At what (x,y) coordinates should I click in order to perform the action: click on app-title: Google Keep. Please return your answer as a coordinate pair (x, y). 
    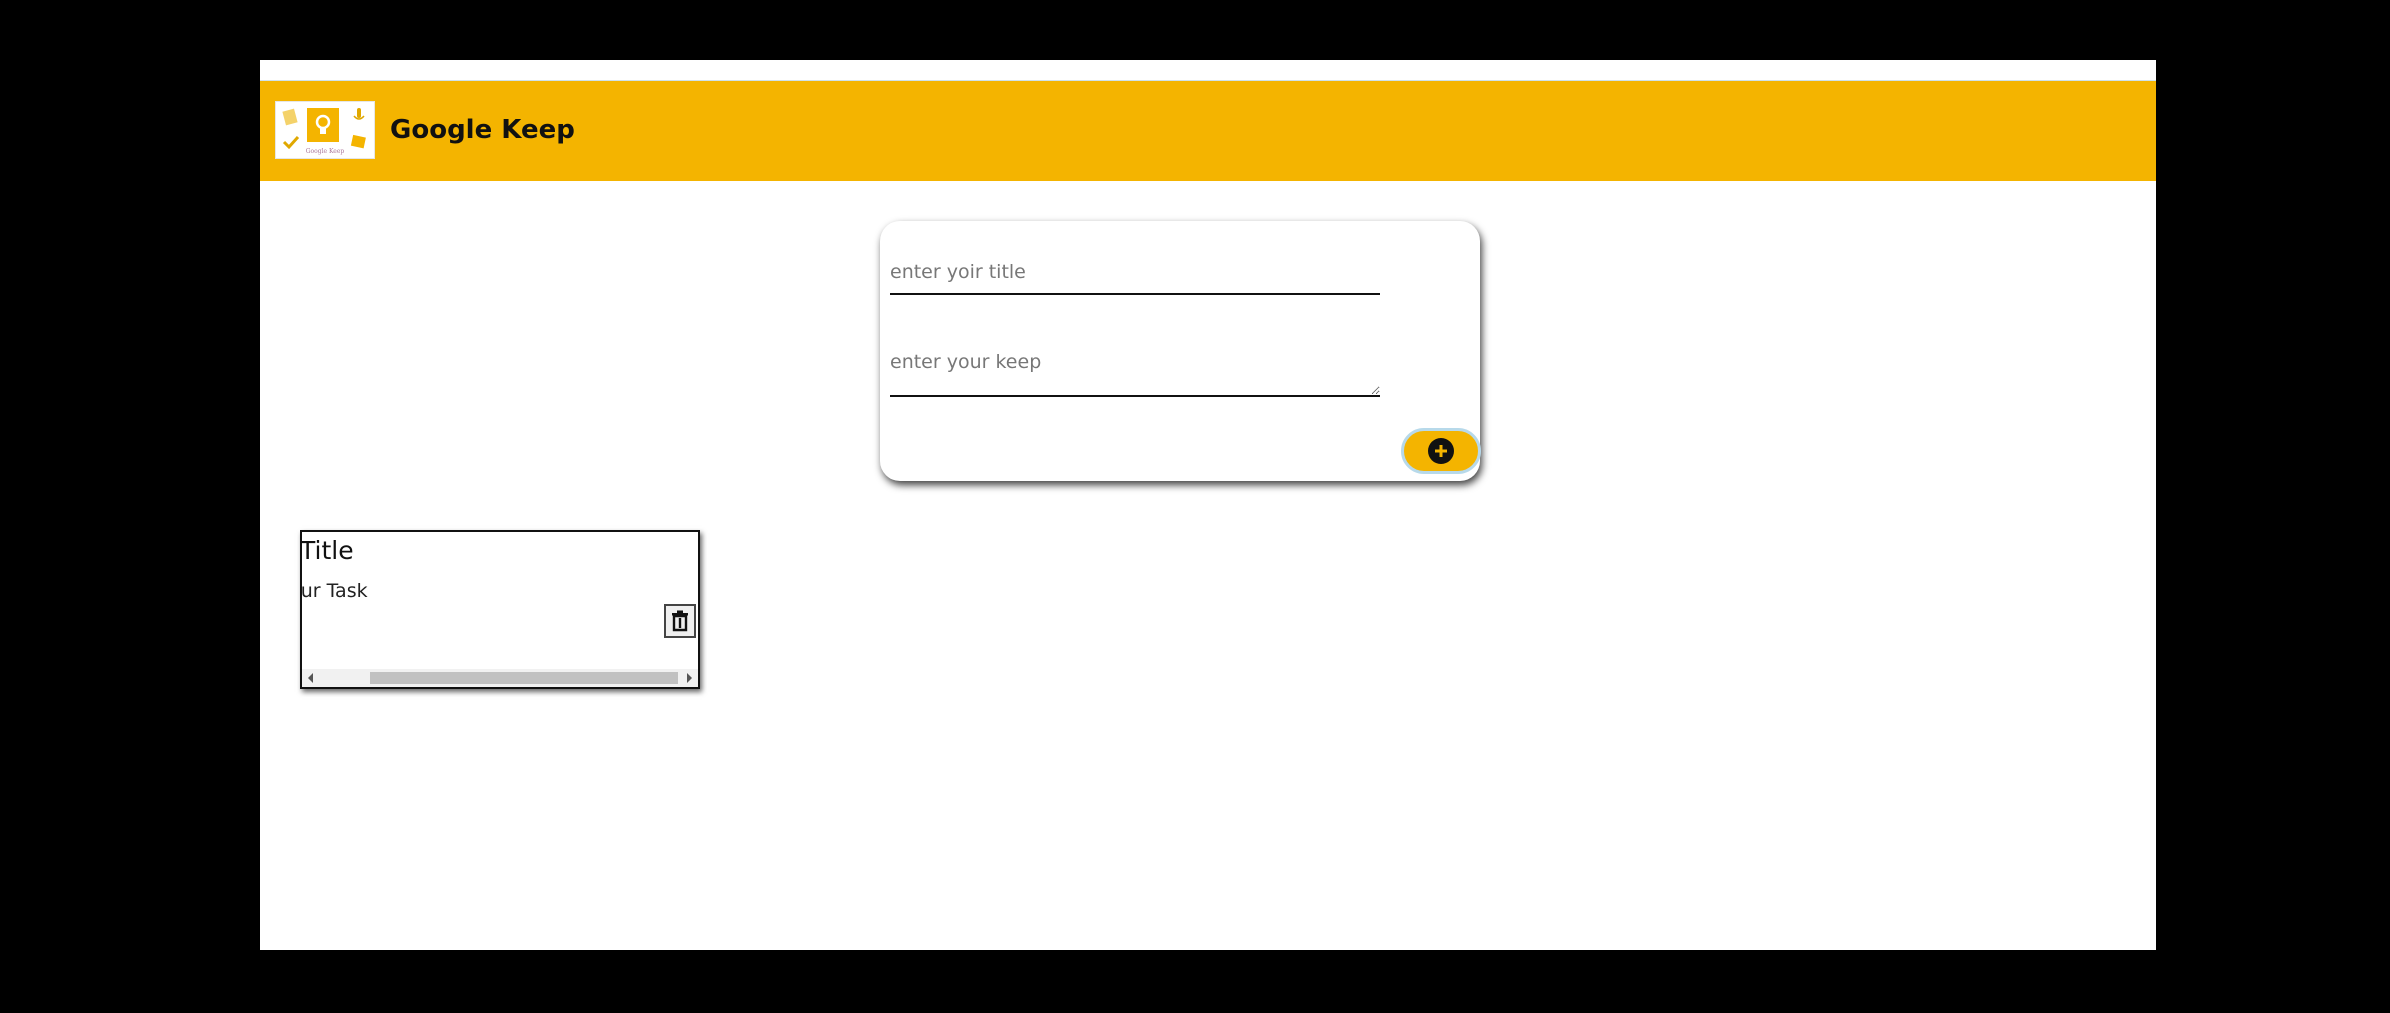
    Looking at the image, I should click on (482, 130).